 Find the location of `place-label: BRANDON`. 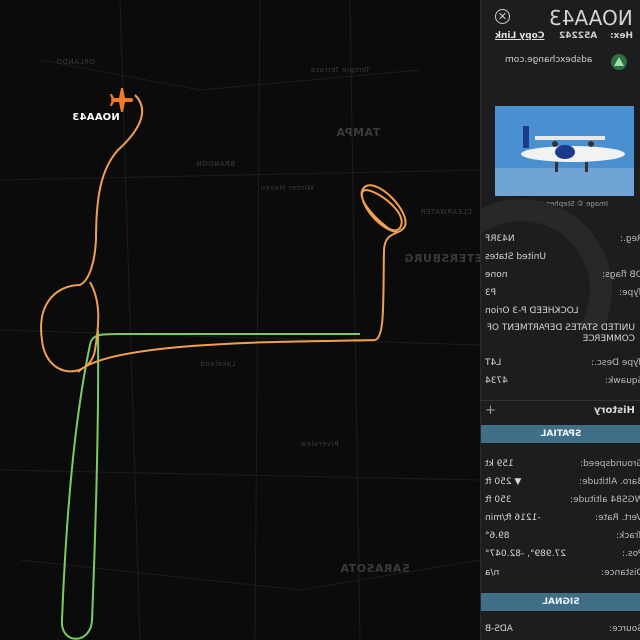

place-label: BRANDON is located at coordinates (216, 164).